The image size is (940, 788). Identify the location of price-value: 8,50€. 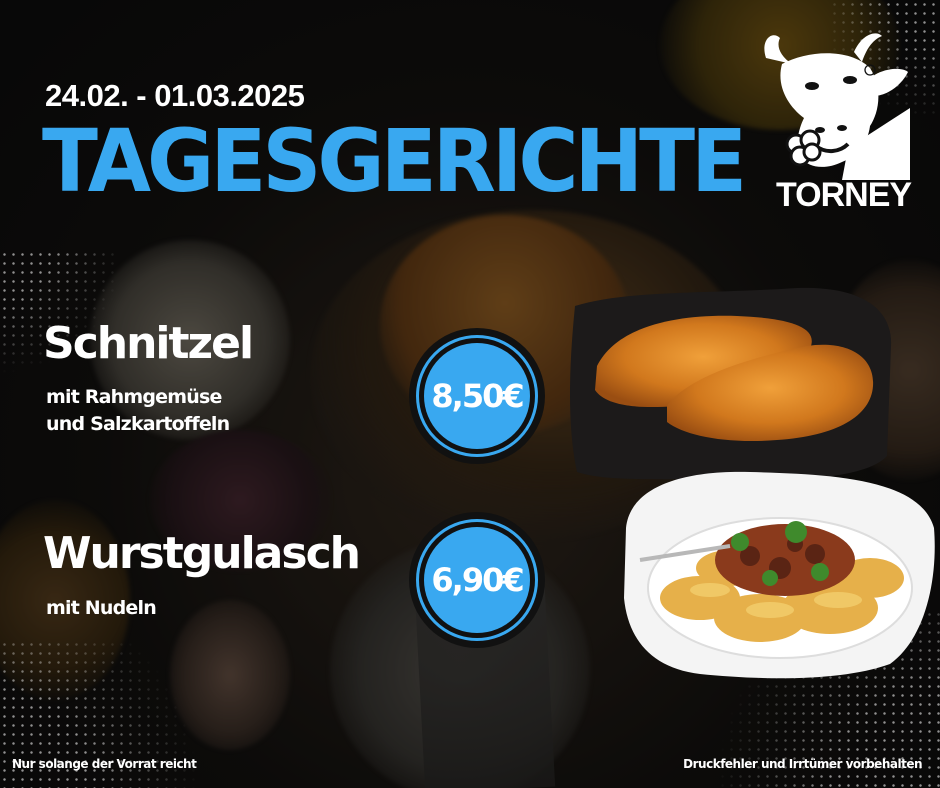
(477, 396).